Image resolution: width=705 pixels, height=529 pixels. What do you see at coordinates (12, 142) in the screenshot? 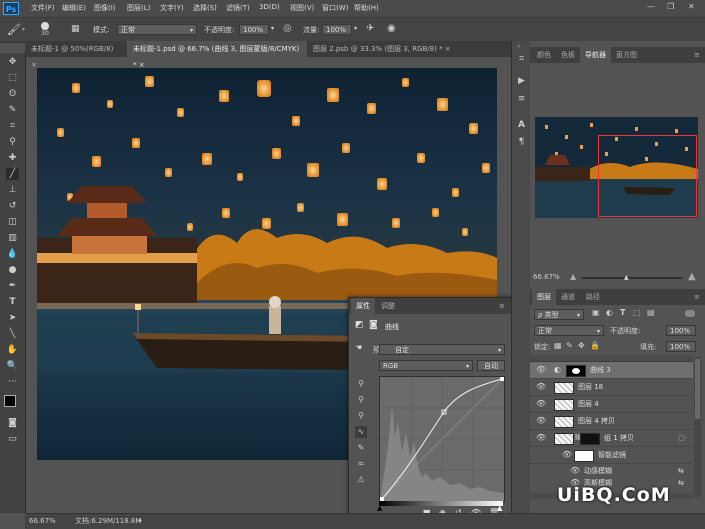
I see `eyedropper-tool-icon: ⚲` at bounding box center [12, 142].